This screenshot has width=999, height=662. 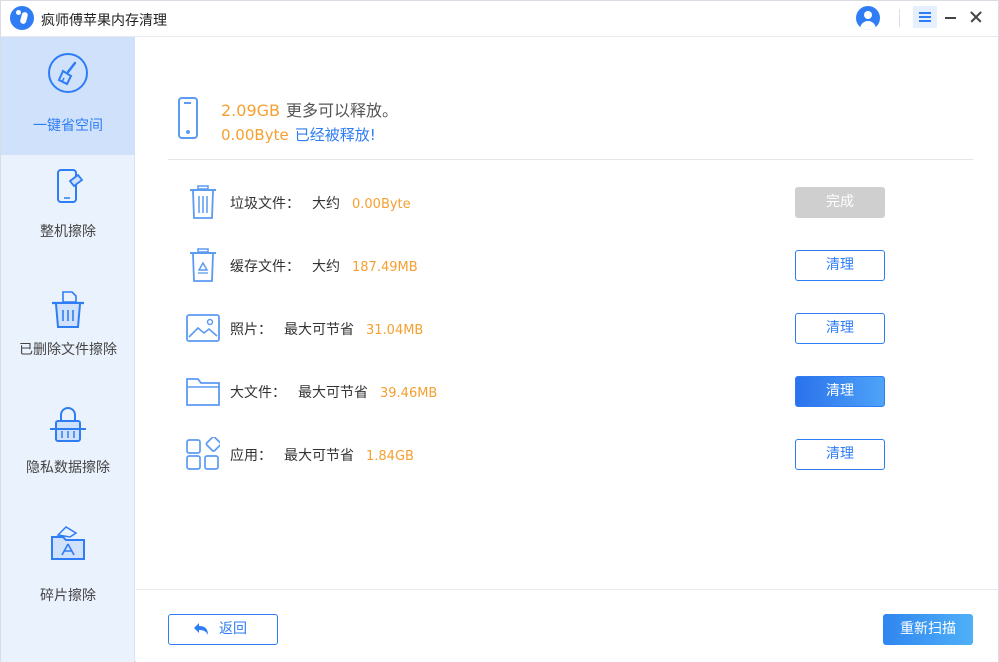 What do you see at coordinates (201, 629) in the screenshot?
I see `back-arrow-icon` at bounding box center [201, 629].